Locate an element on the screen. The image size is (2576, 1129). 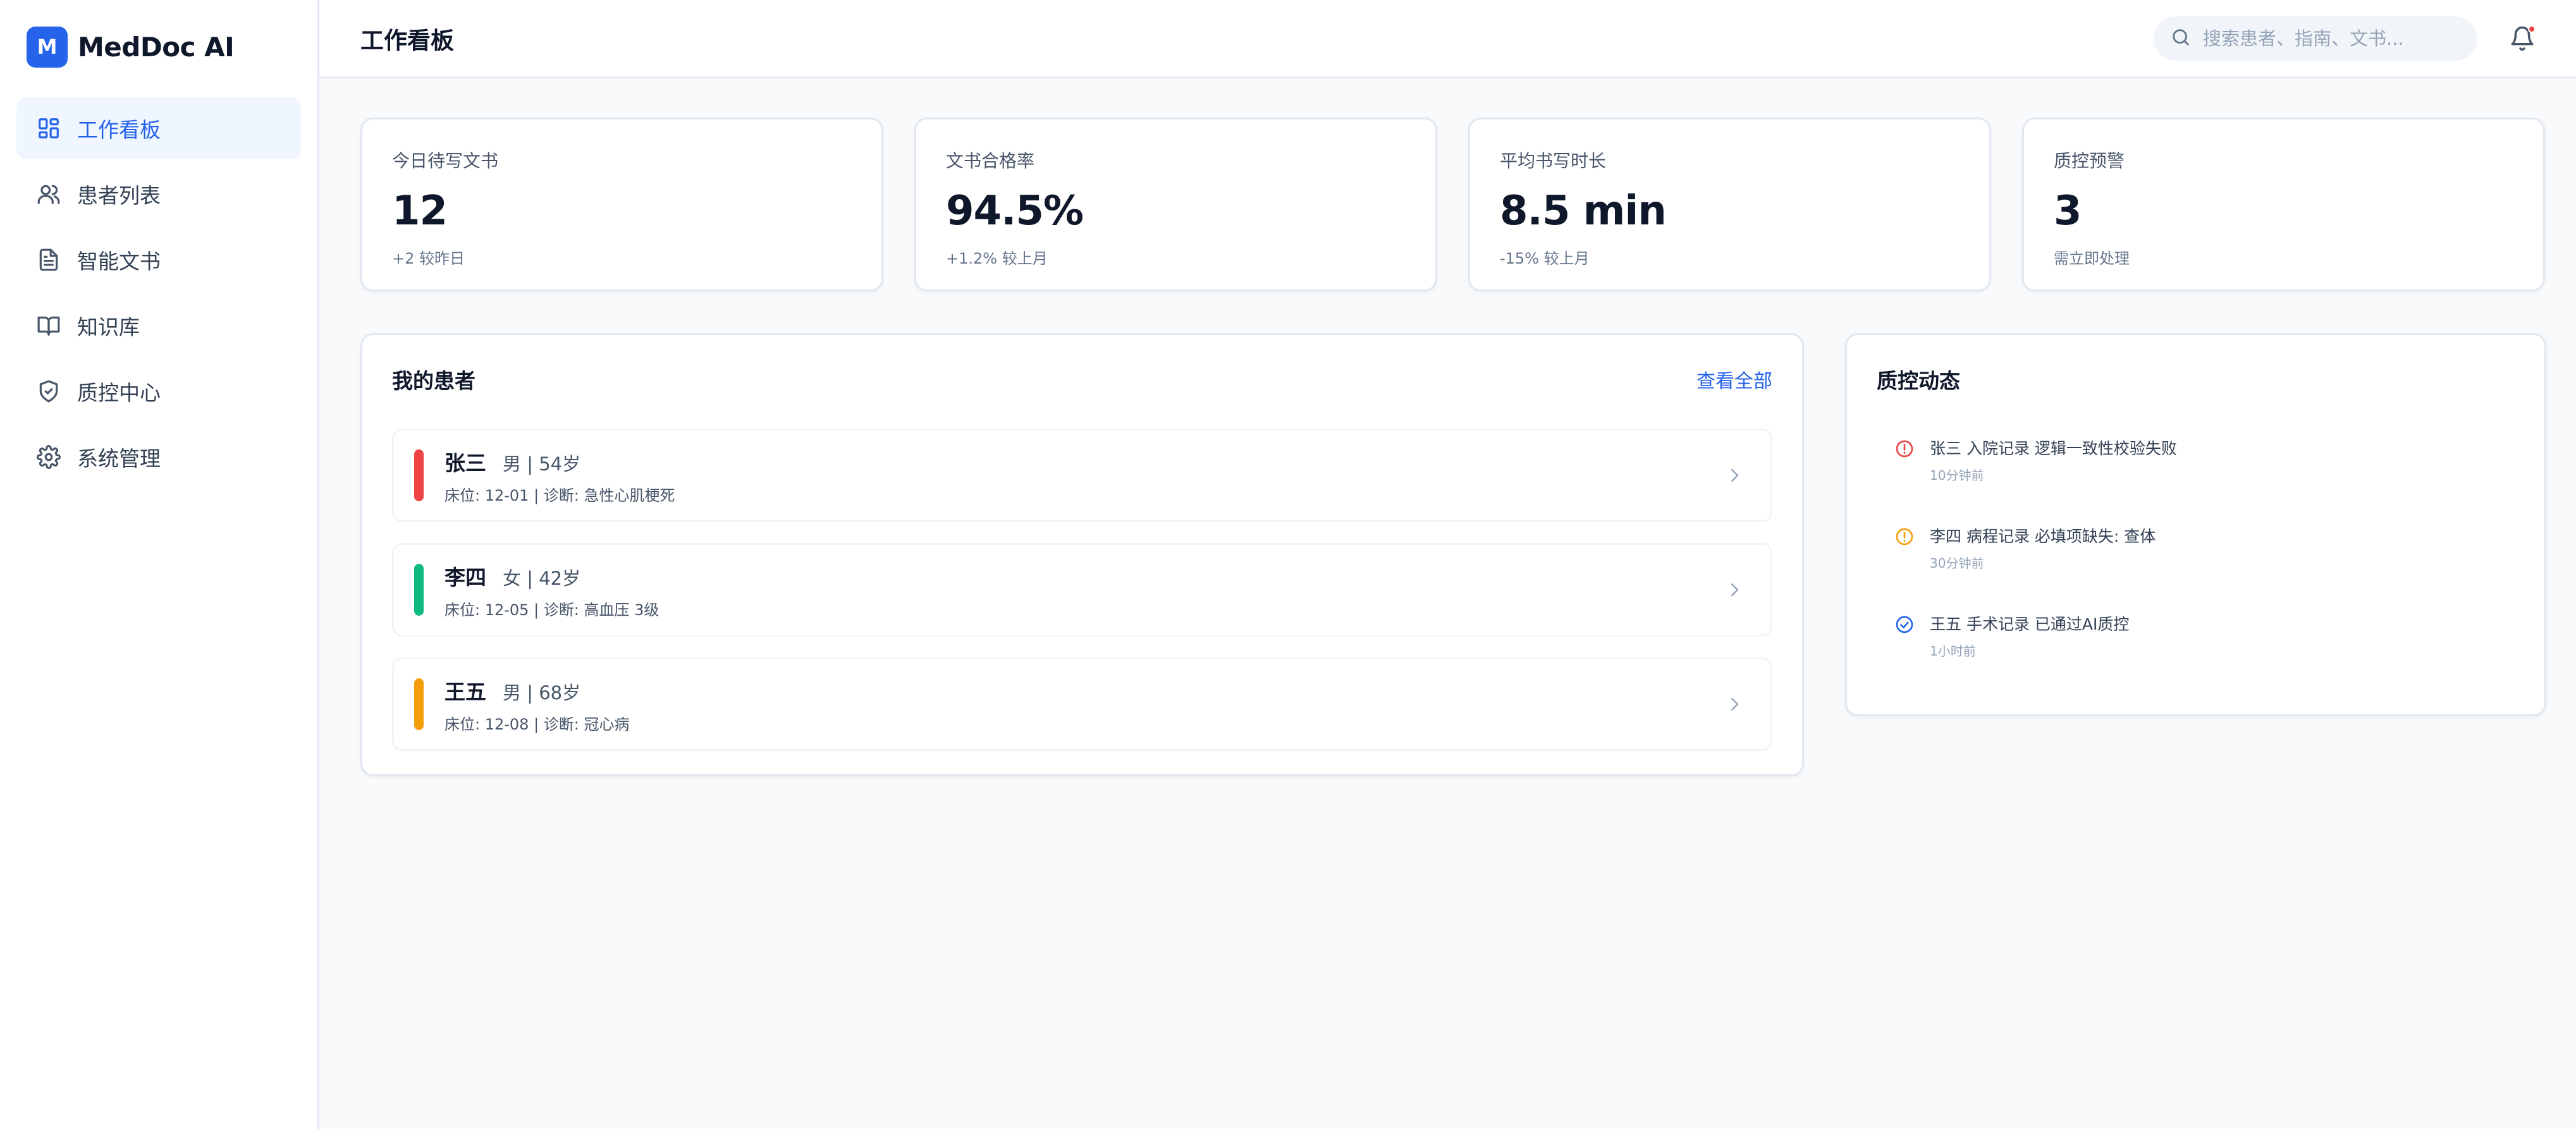
patient-name: 王五 is located at coordinates (465, 691).